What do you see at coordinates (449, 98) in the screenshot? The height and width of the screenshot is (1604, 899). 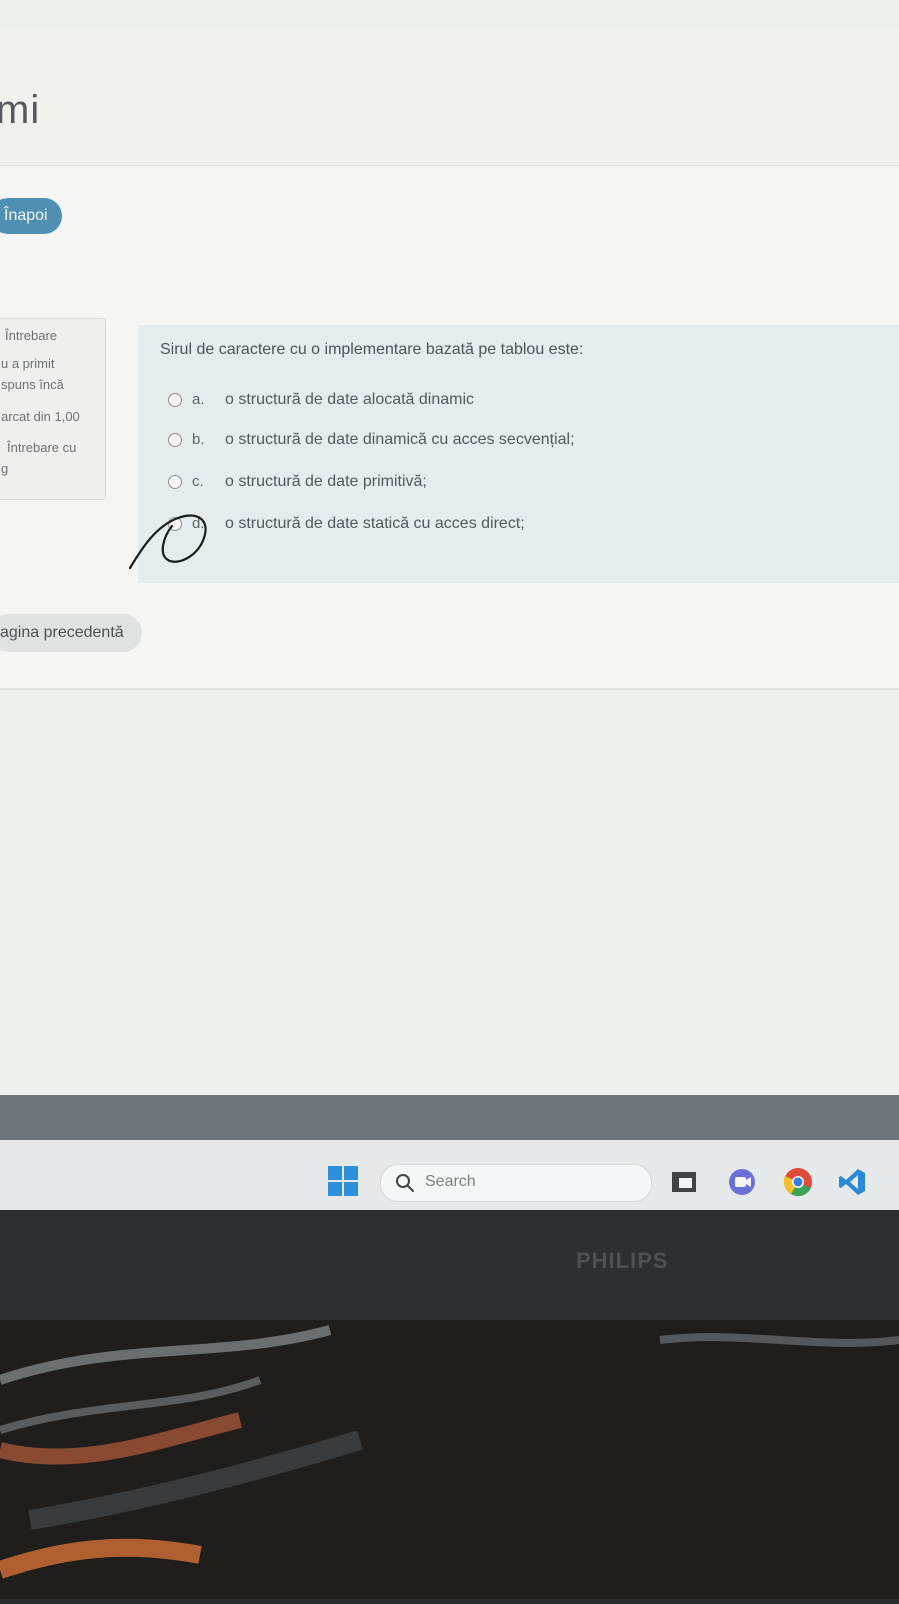 I see `page-header: mi` at bounding box center [449, 98].